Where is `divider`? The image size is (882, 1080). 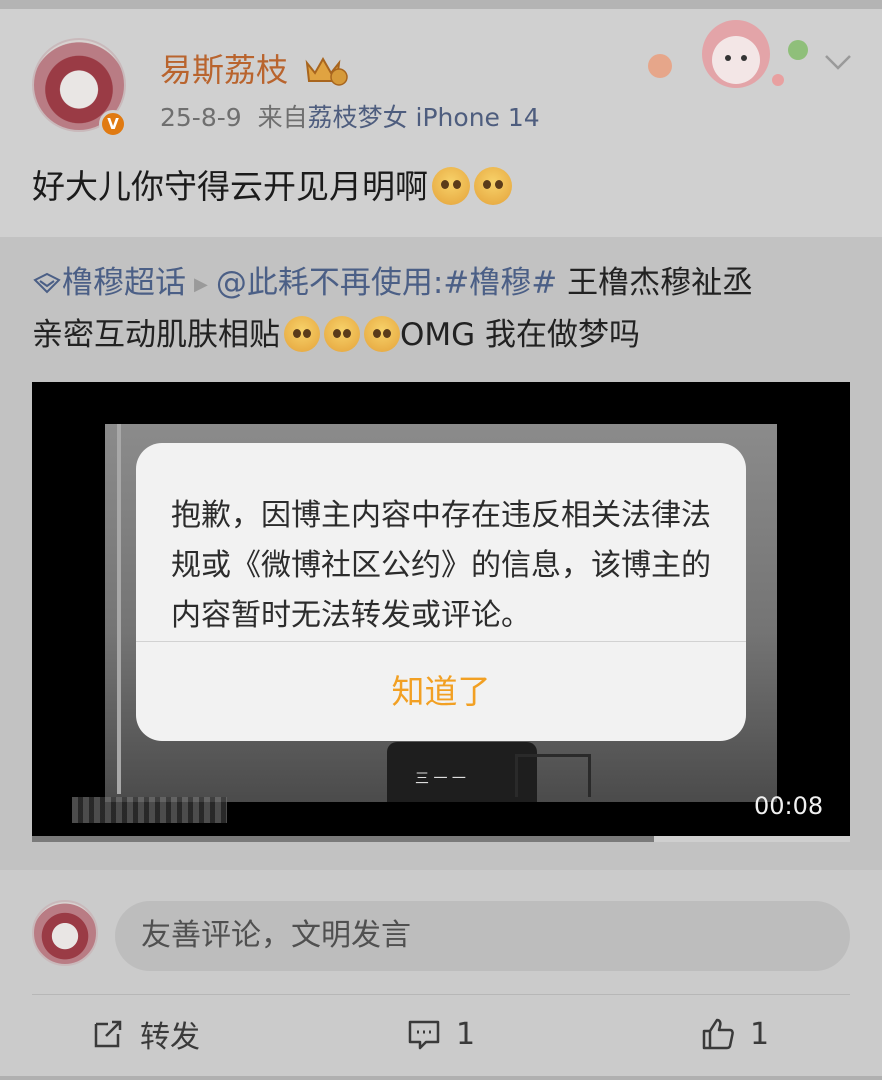 divider is located at coordinates (441, 994).